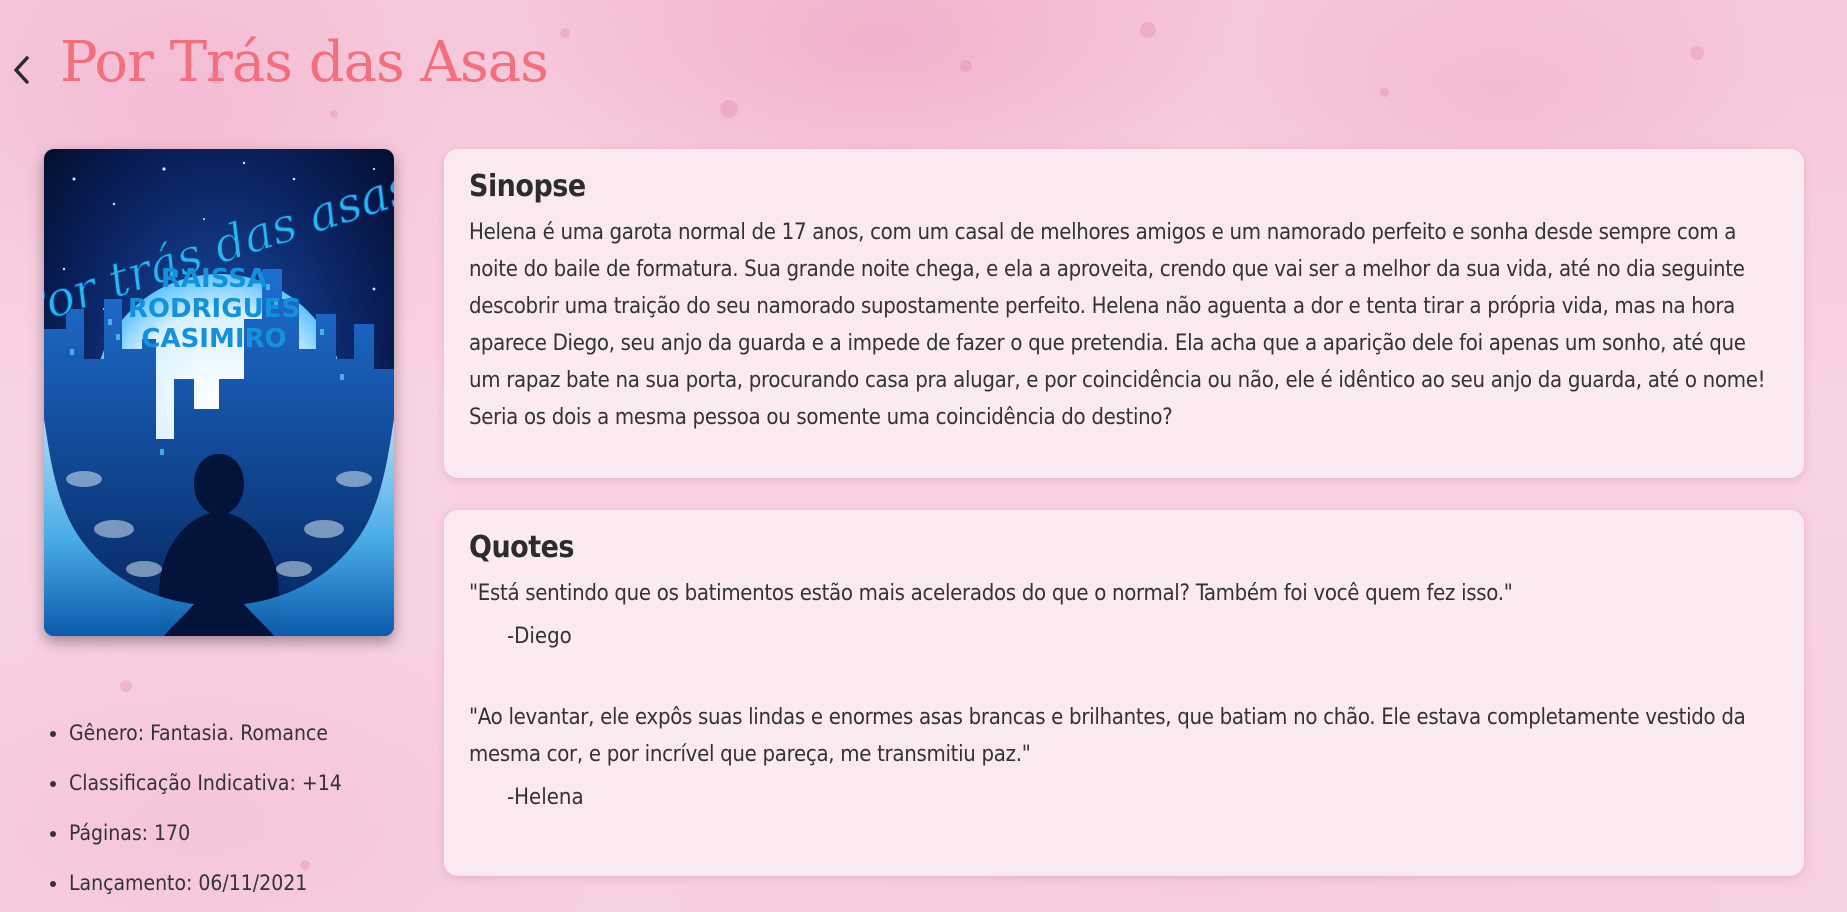  I want to click on info-genre: Gênero: Fantasia. Romance, so click(205, 737).